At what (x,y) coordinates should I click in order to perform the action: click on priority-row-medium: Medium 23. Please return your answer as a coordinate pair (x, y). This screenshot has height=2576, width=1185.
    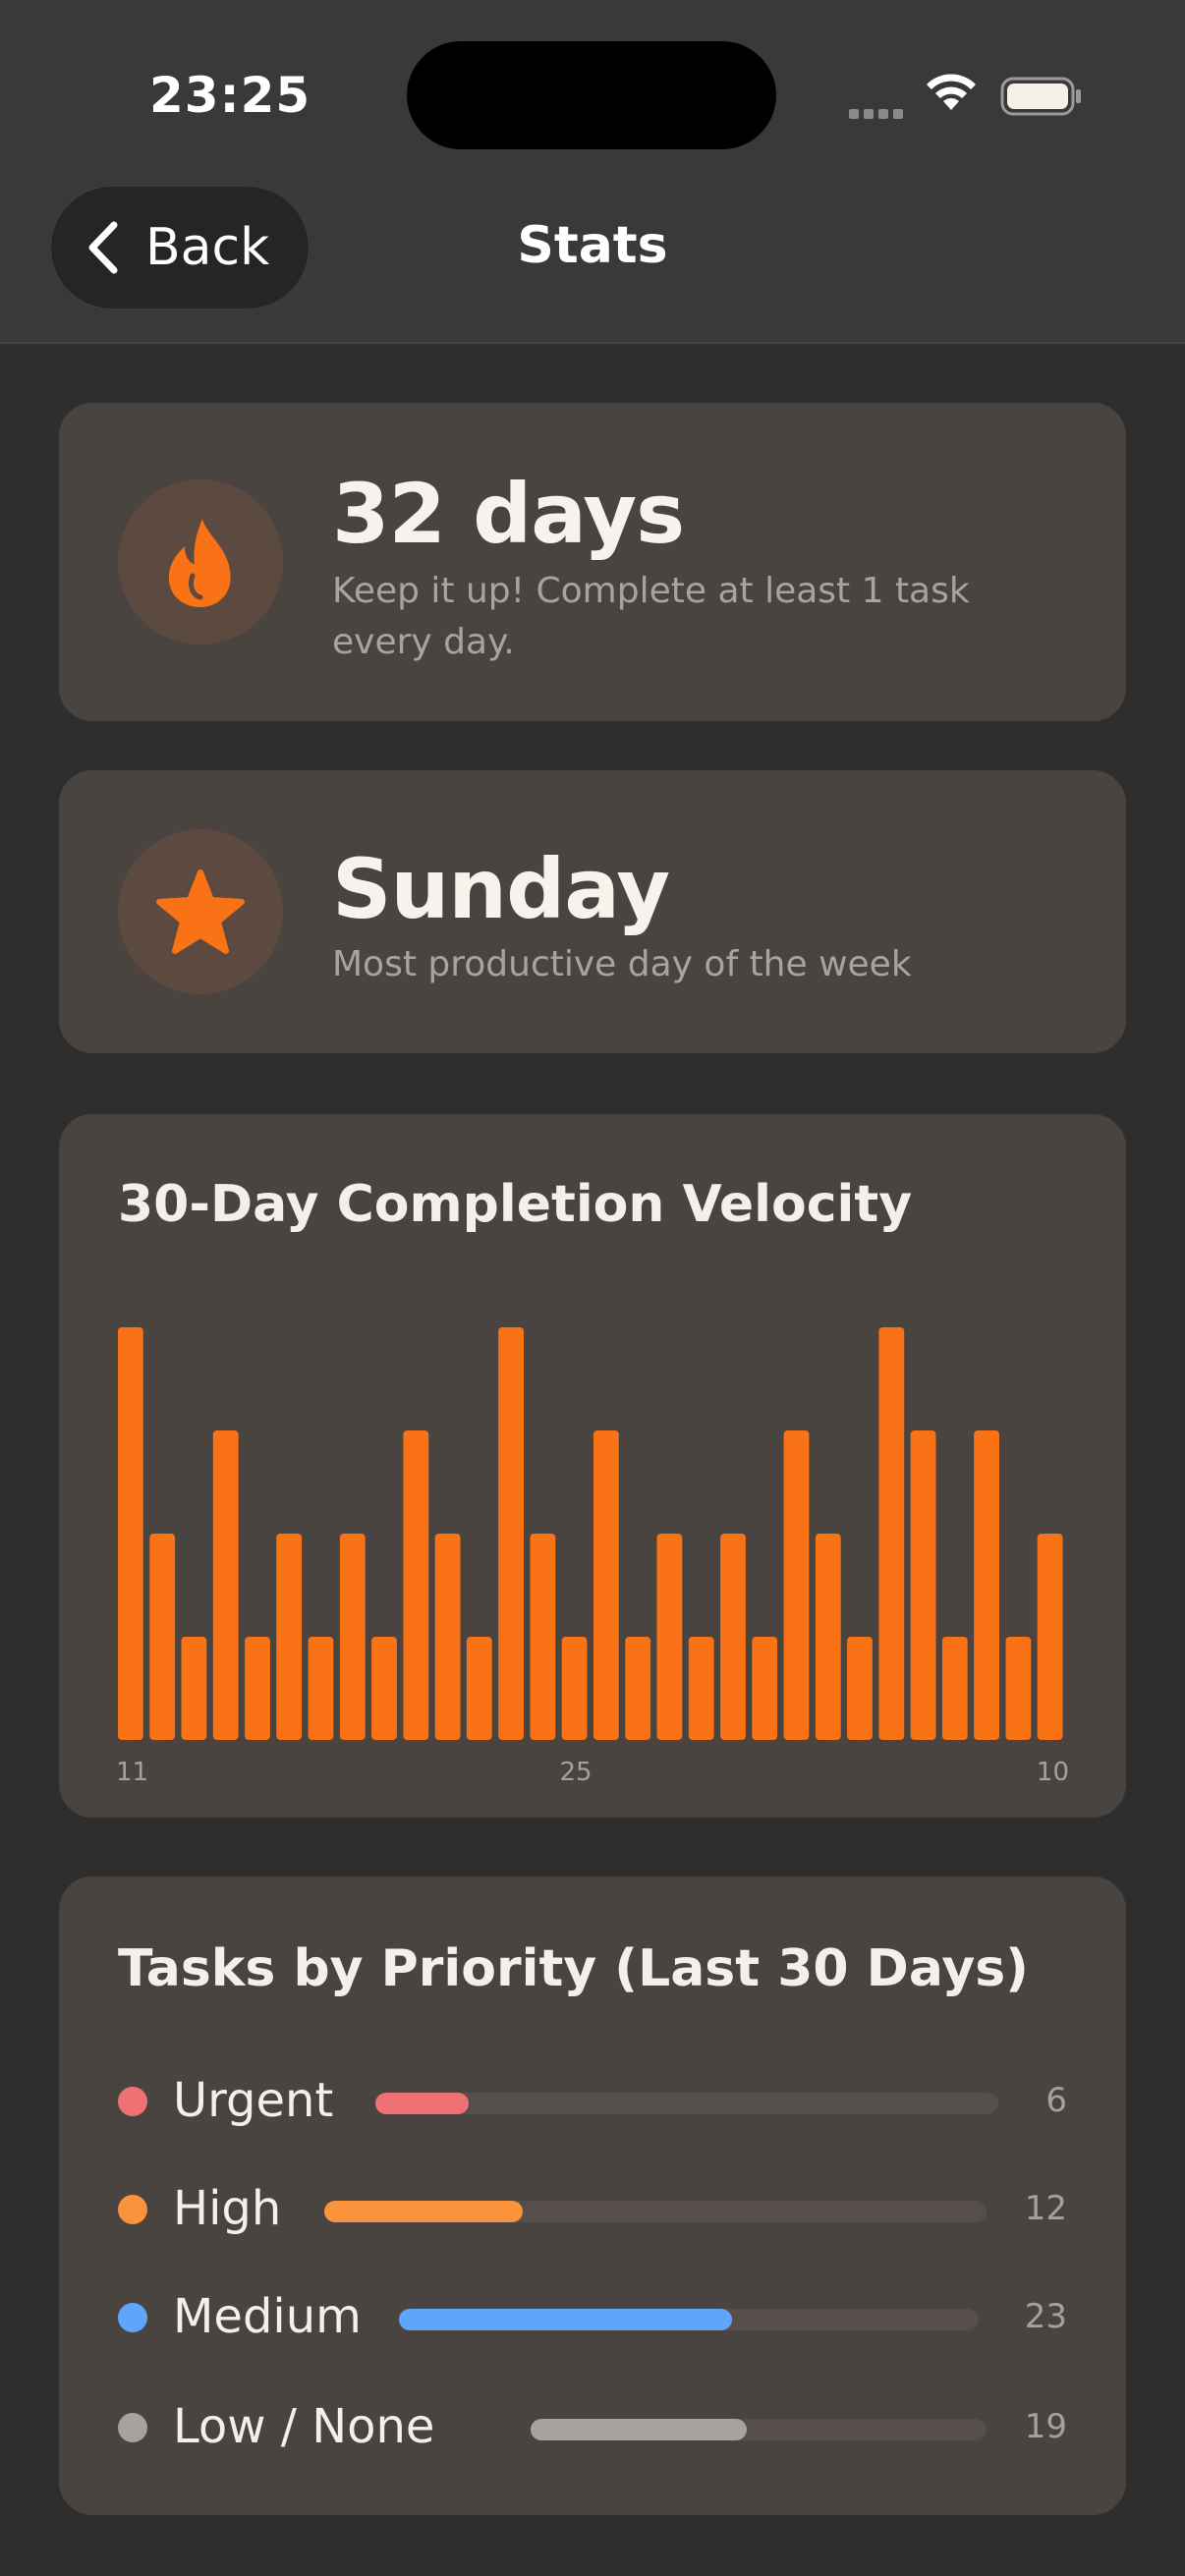
    Looking at the image, I should click on (592, 2316).